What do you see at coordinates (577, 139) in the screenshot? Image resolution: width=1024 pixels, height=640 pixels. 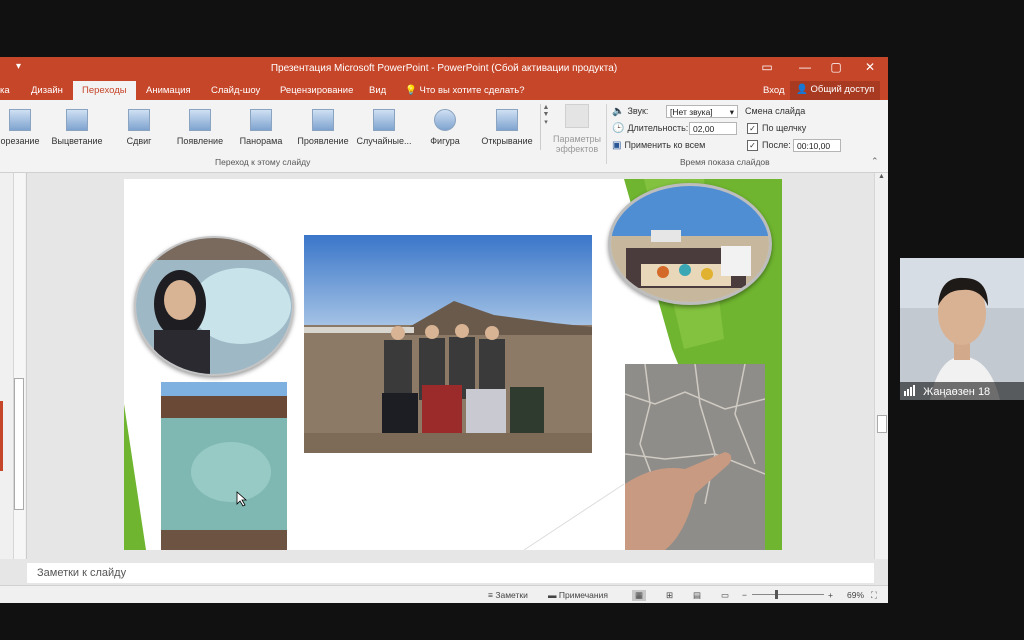 I see `effect-options-label-1: Параметры` at bounding box center [577, 139].